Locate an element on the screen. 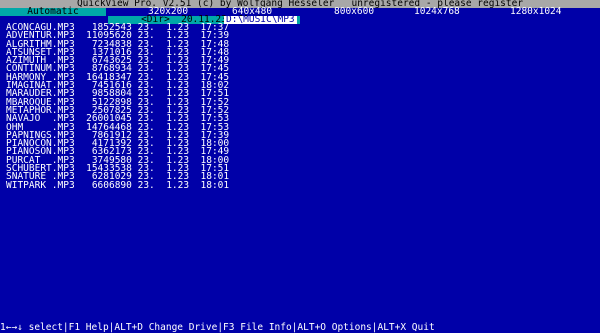 The height and width of the screenshot is (333, 600). file-ext: MP3 is located at coordinates (66, 185).